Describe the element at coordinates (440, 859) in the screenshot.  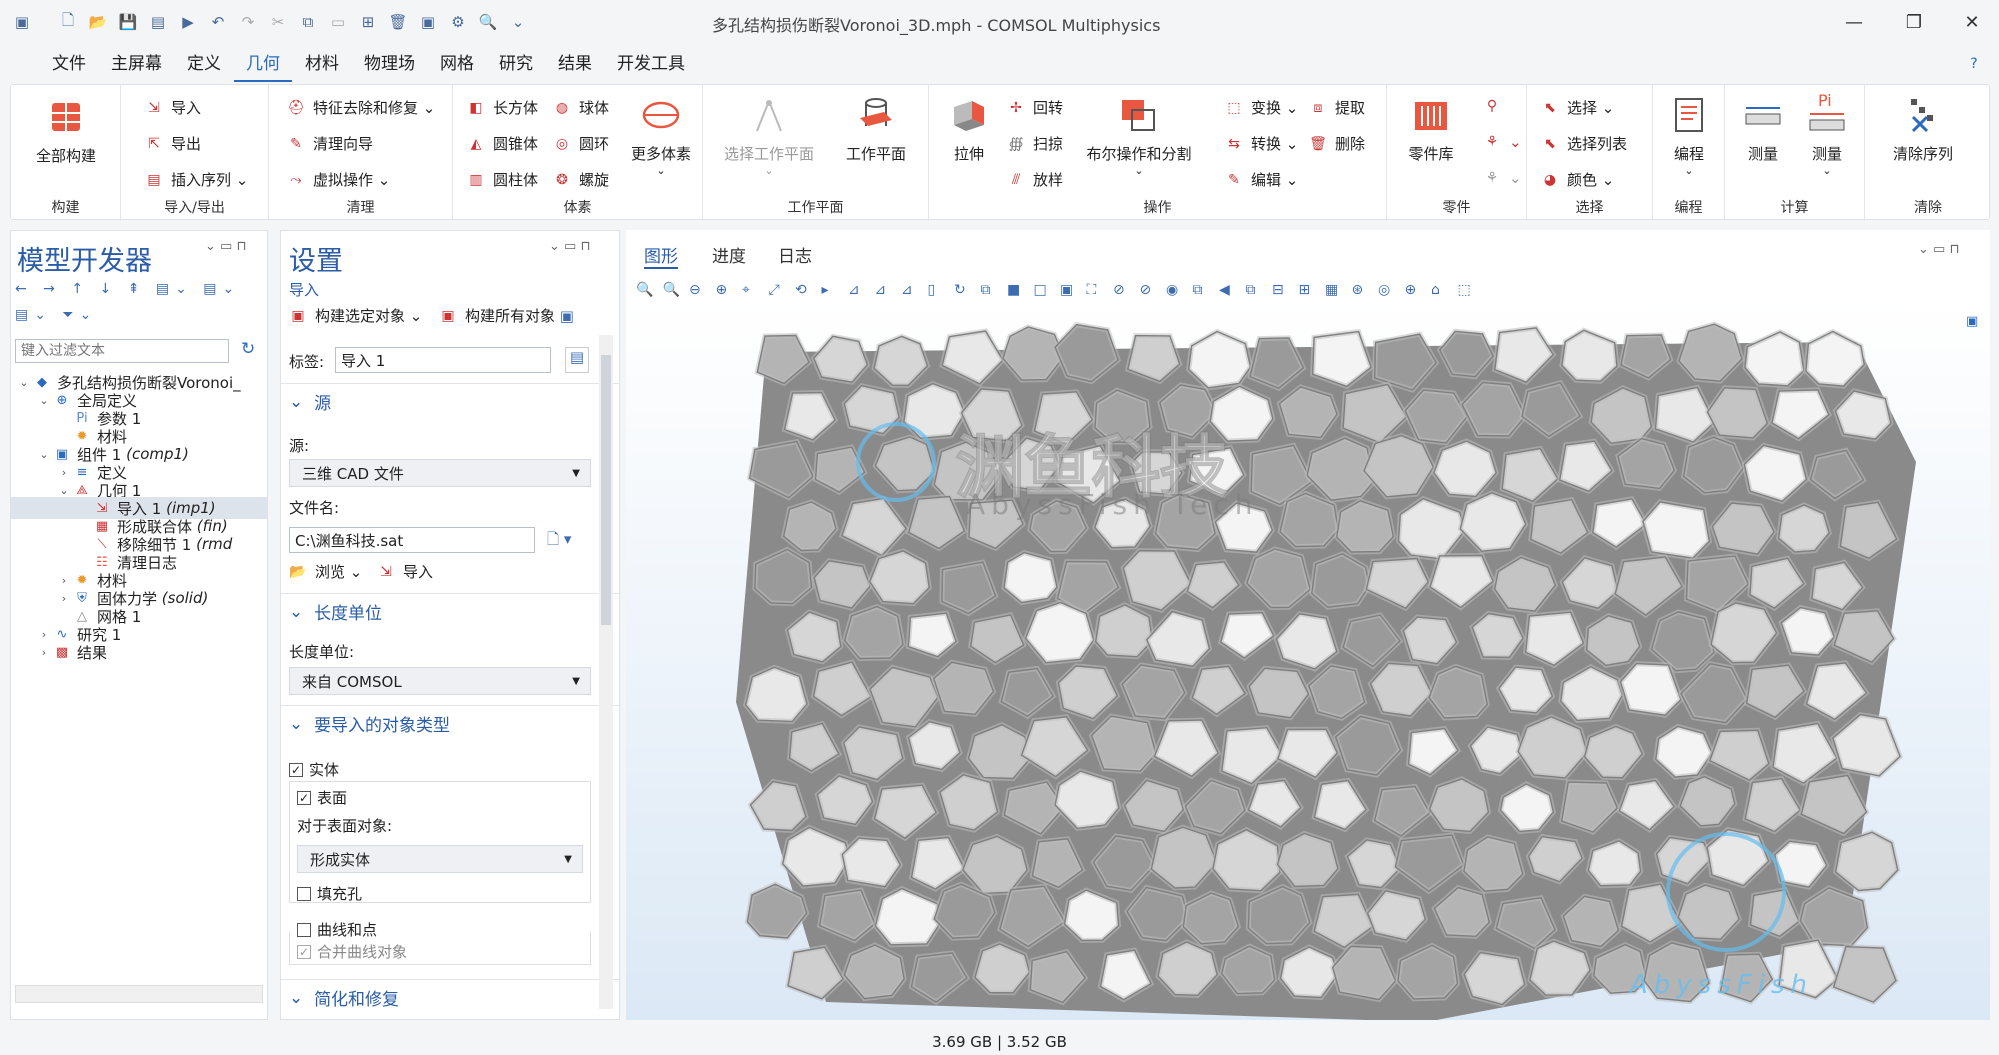
I see `surface-obj-select: 形成实体 ▼` at that location.